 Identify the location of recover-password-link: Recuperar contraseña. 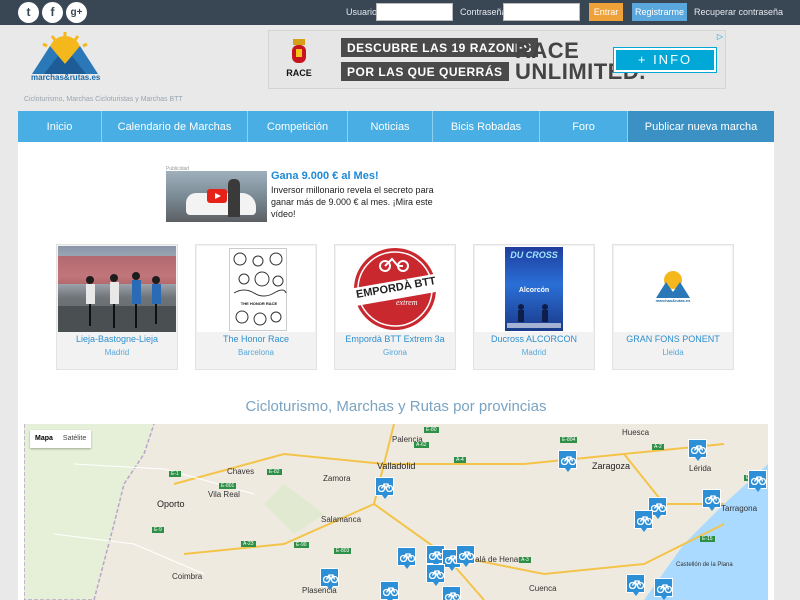
(738, 12).